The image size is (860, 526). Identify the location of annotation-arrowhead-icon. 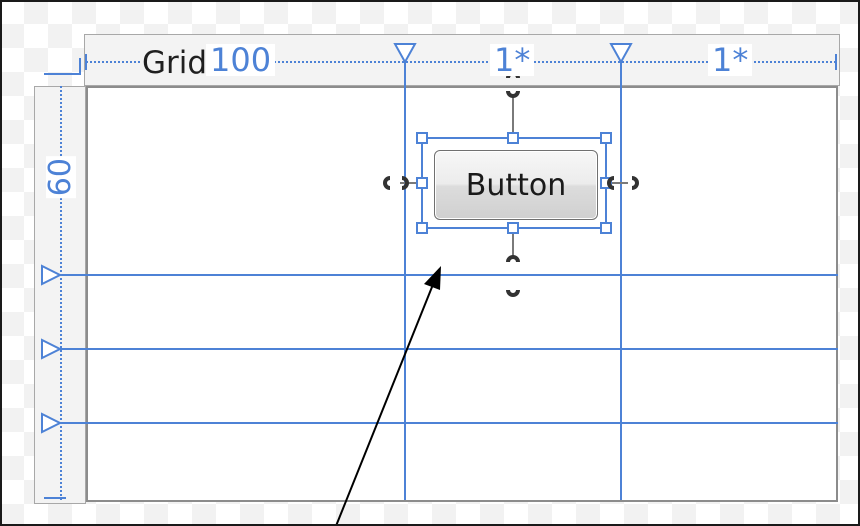
(432, 278).